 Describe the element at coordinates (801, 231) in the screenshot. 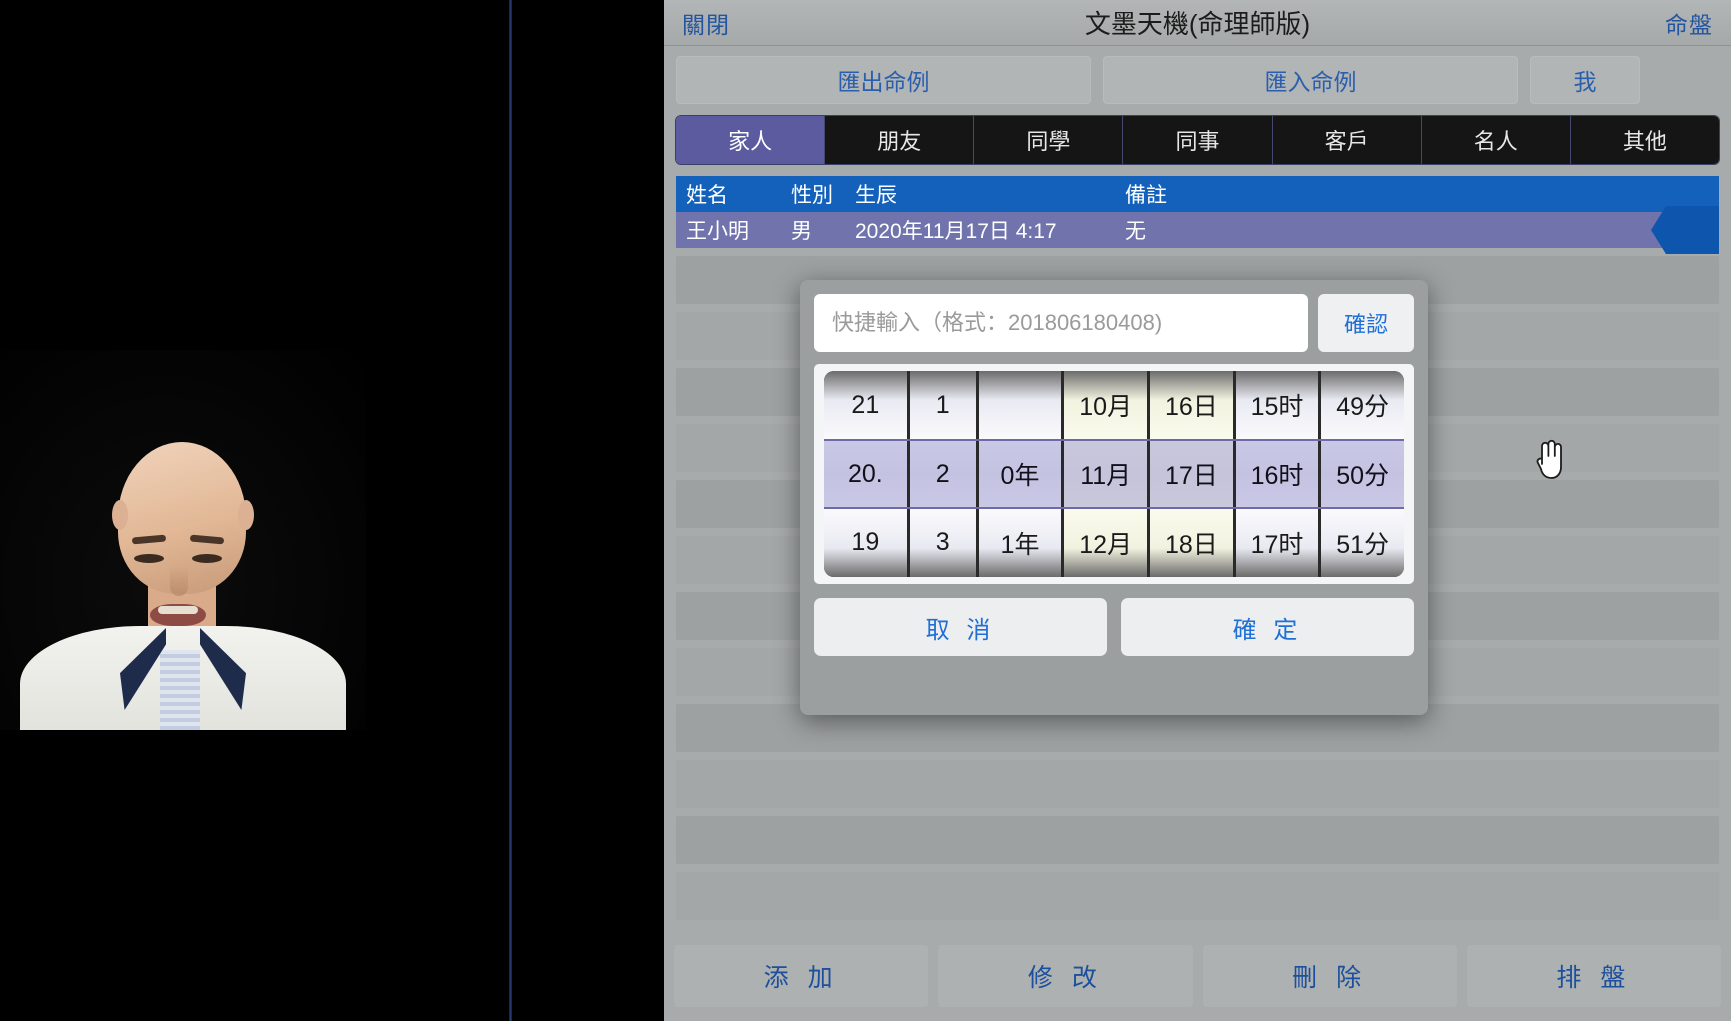

I see `cell-gender: 男` at that location.